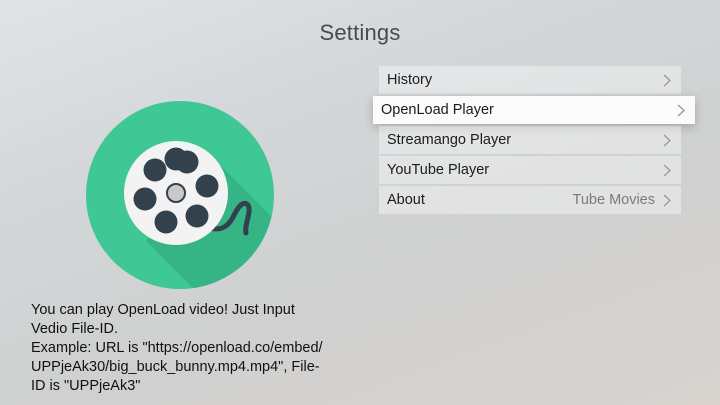 The width and height of the screenshot is (720, 405). What do you see at coordinates (530, 140) in the screenshot?
I see `menu-item-streamango-player: Streamango Player` at bounding box center [530, 140].